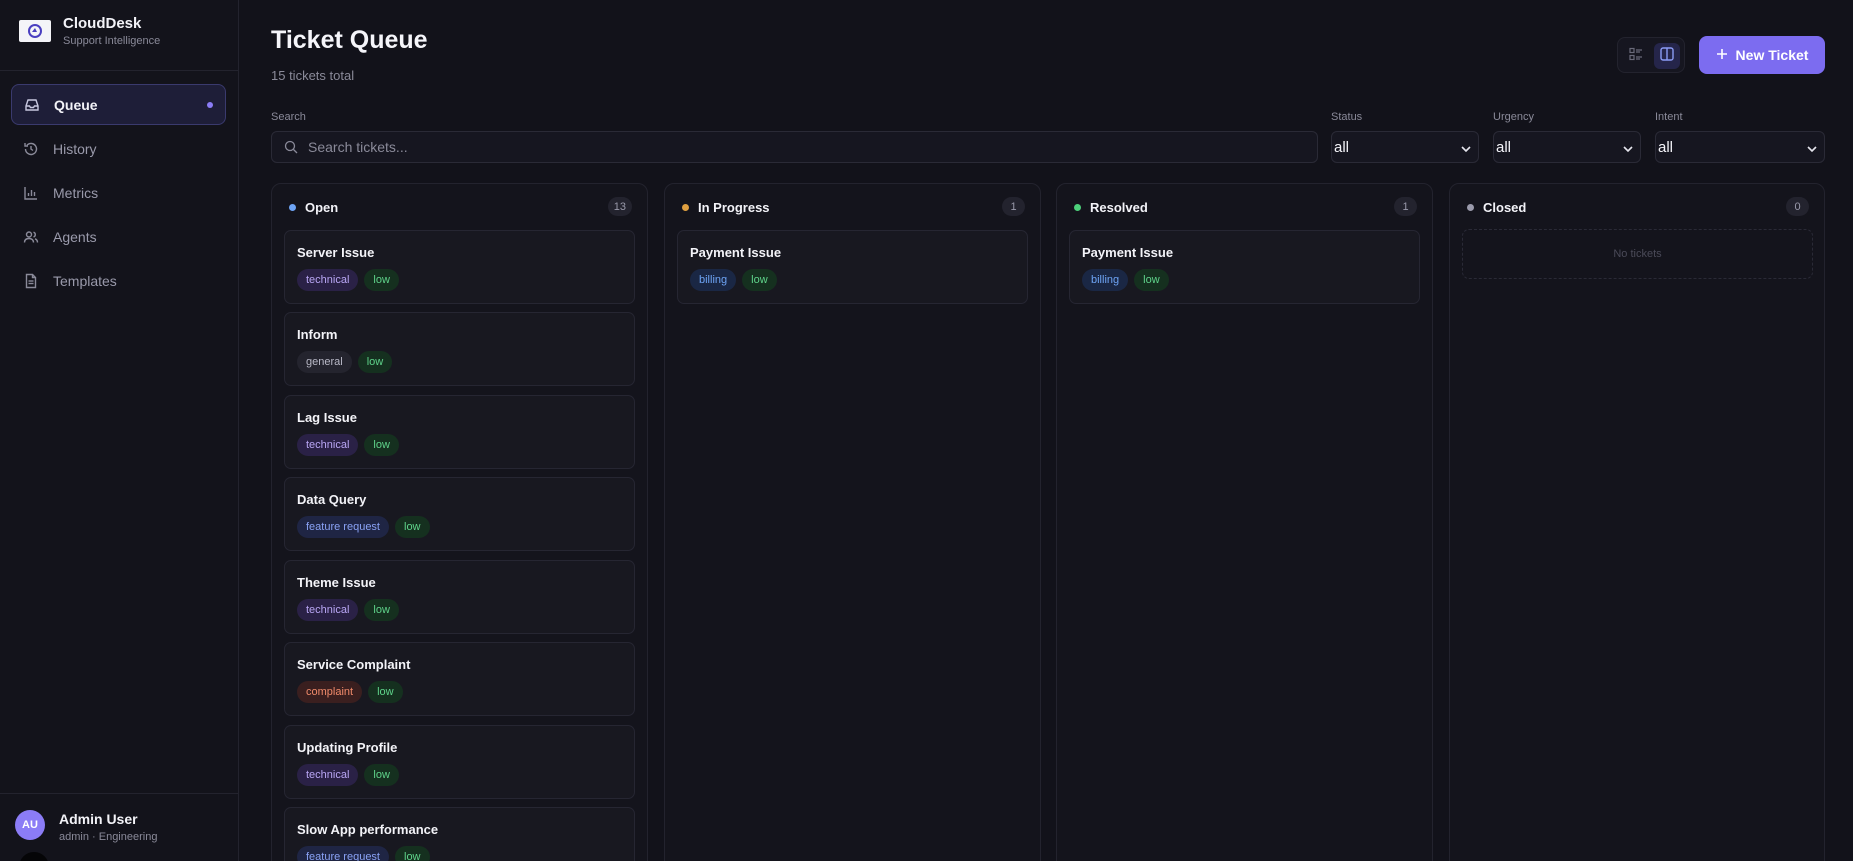 Image resolution: width=1853 pixels, height=861 pixels. Describe the element at coordinates (1342, 147) in the screenshot. I see `status-value: all` at that location.